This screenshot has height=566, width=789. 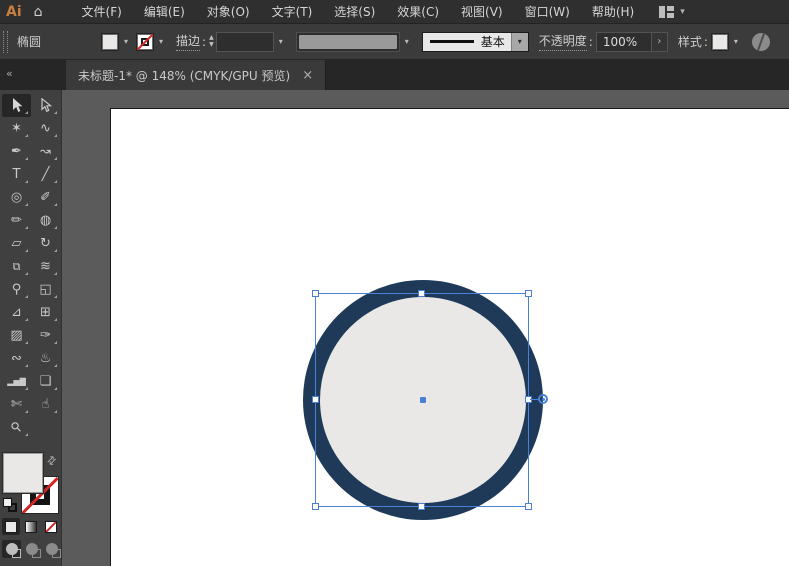 What do you see at coordinates (421, 293) in the screenshot?
I see `selection-handle-top` at bounding box center [421, 293].